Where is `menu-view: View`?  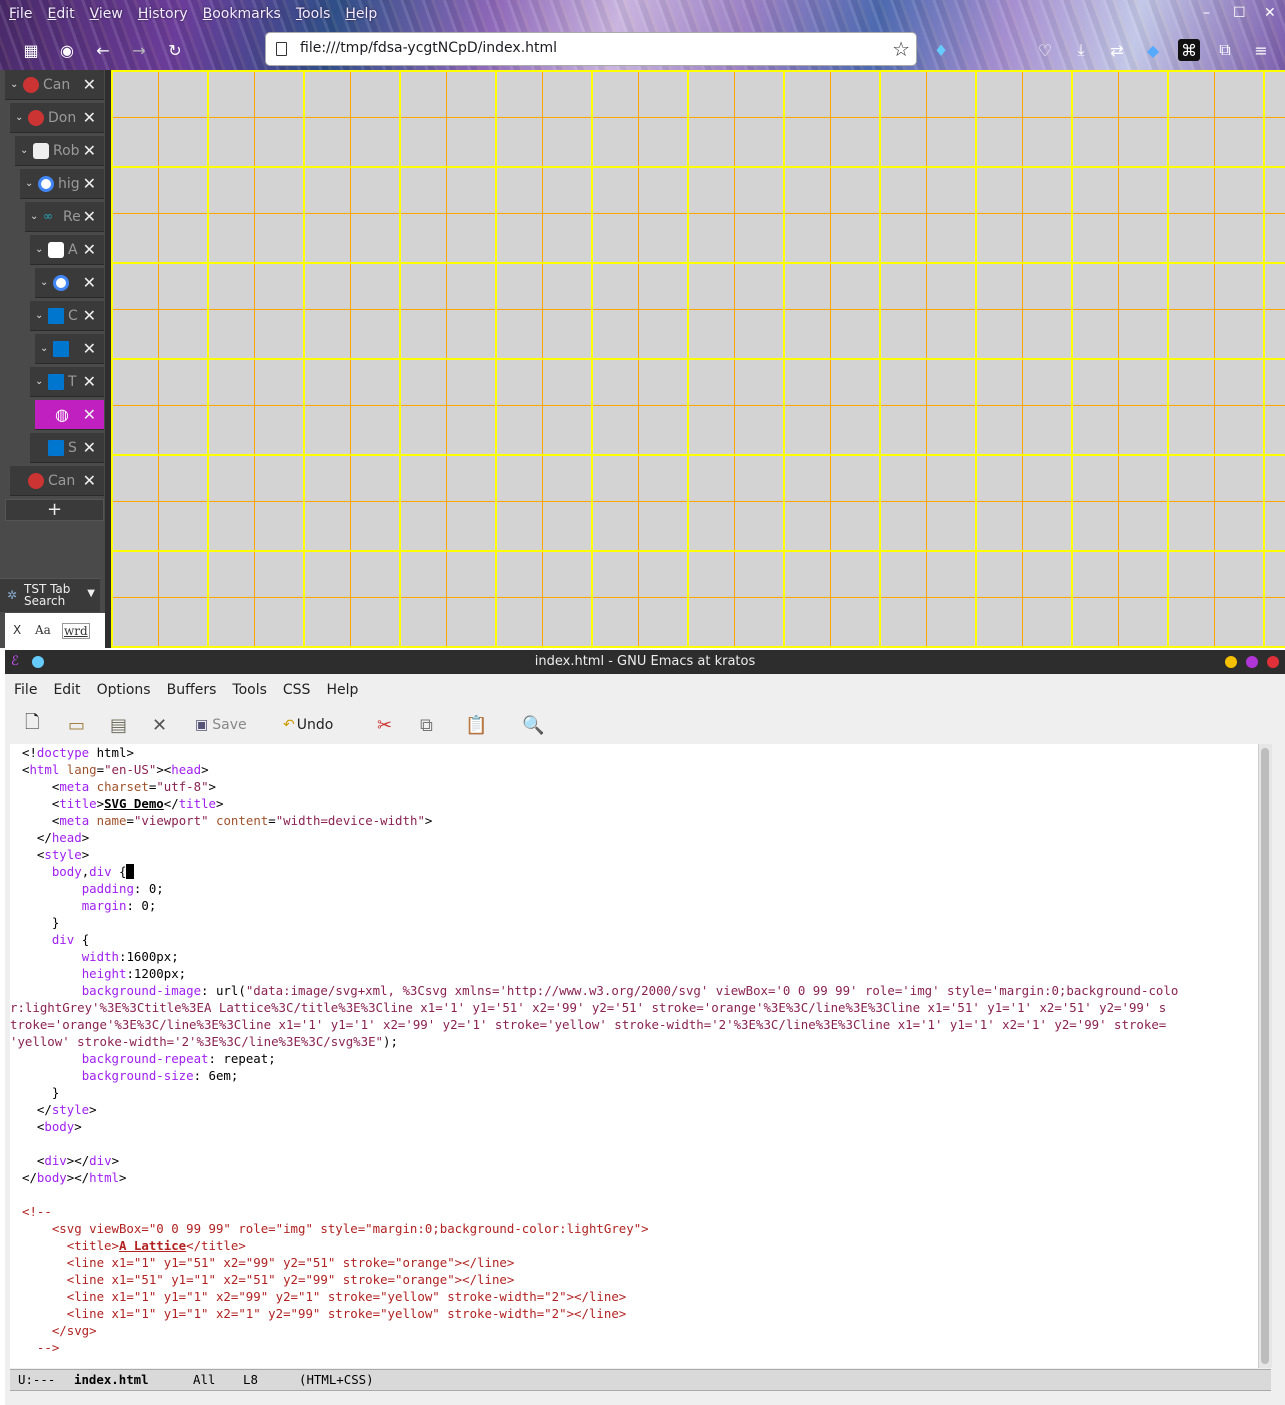 menu-view: View is located at coordinates (106, 14).